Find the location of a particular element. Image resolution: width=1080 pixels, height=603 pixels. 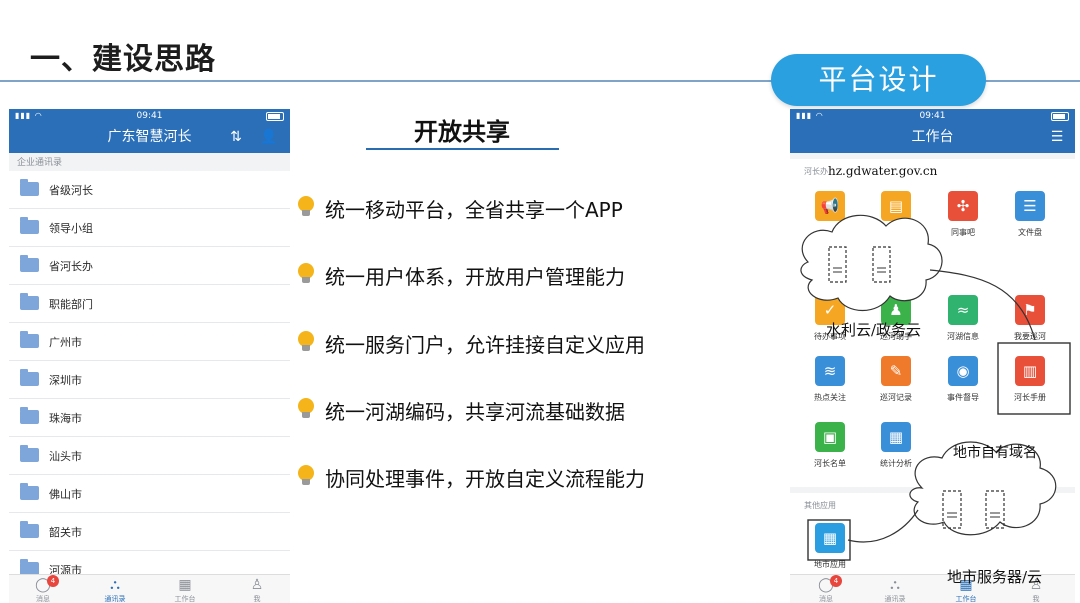

domain-label: hz.gdwater.gov.cn is located at coordinates (883, 171).